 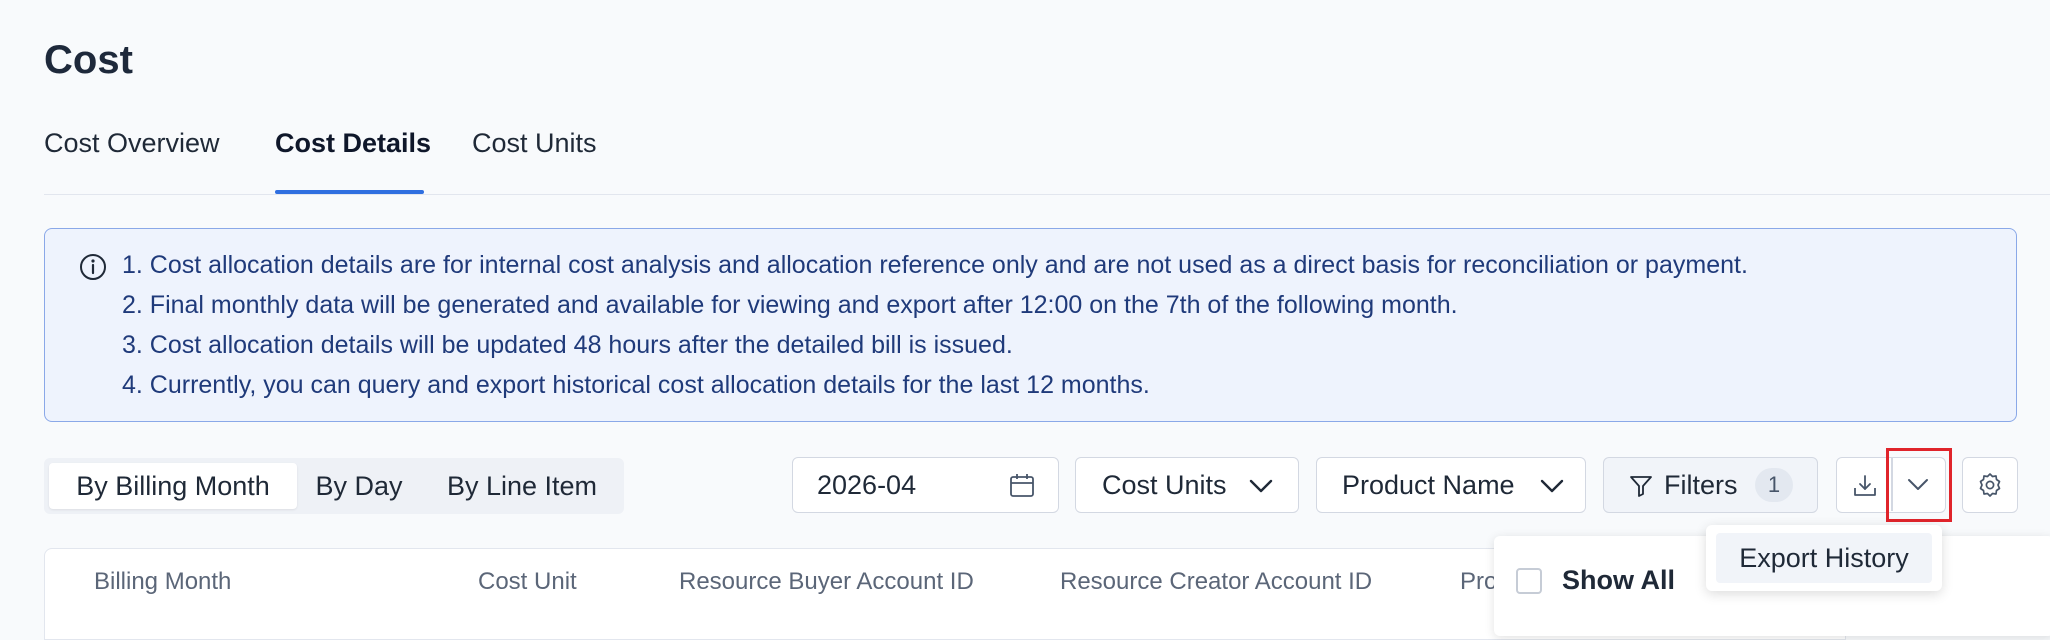 I want to click on export-menu-popup: Export History, so click(x=1824, y=558).